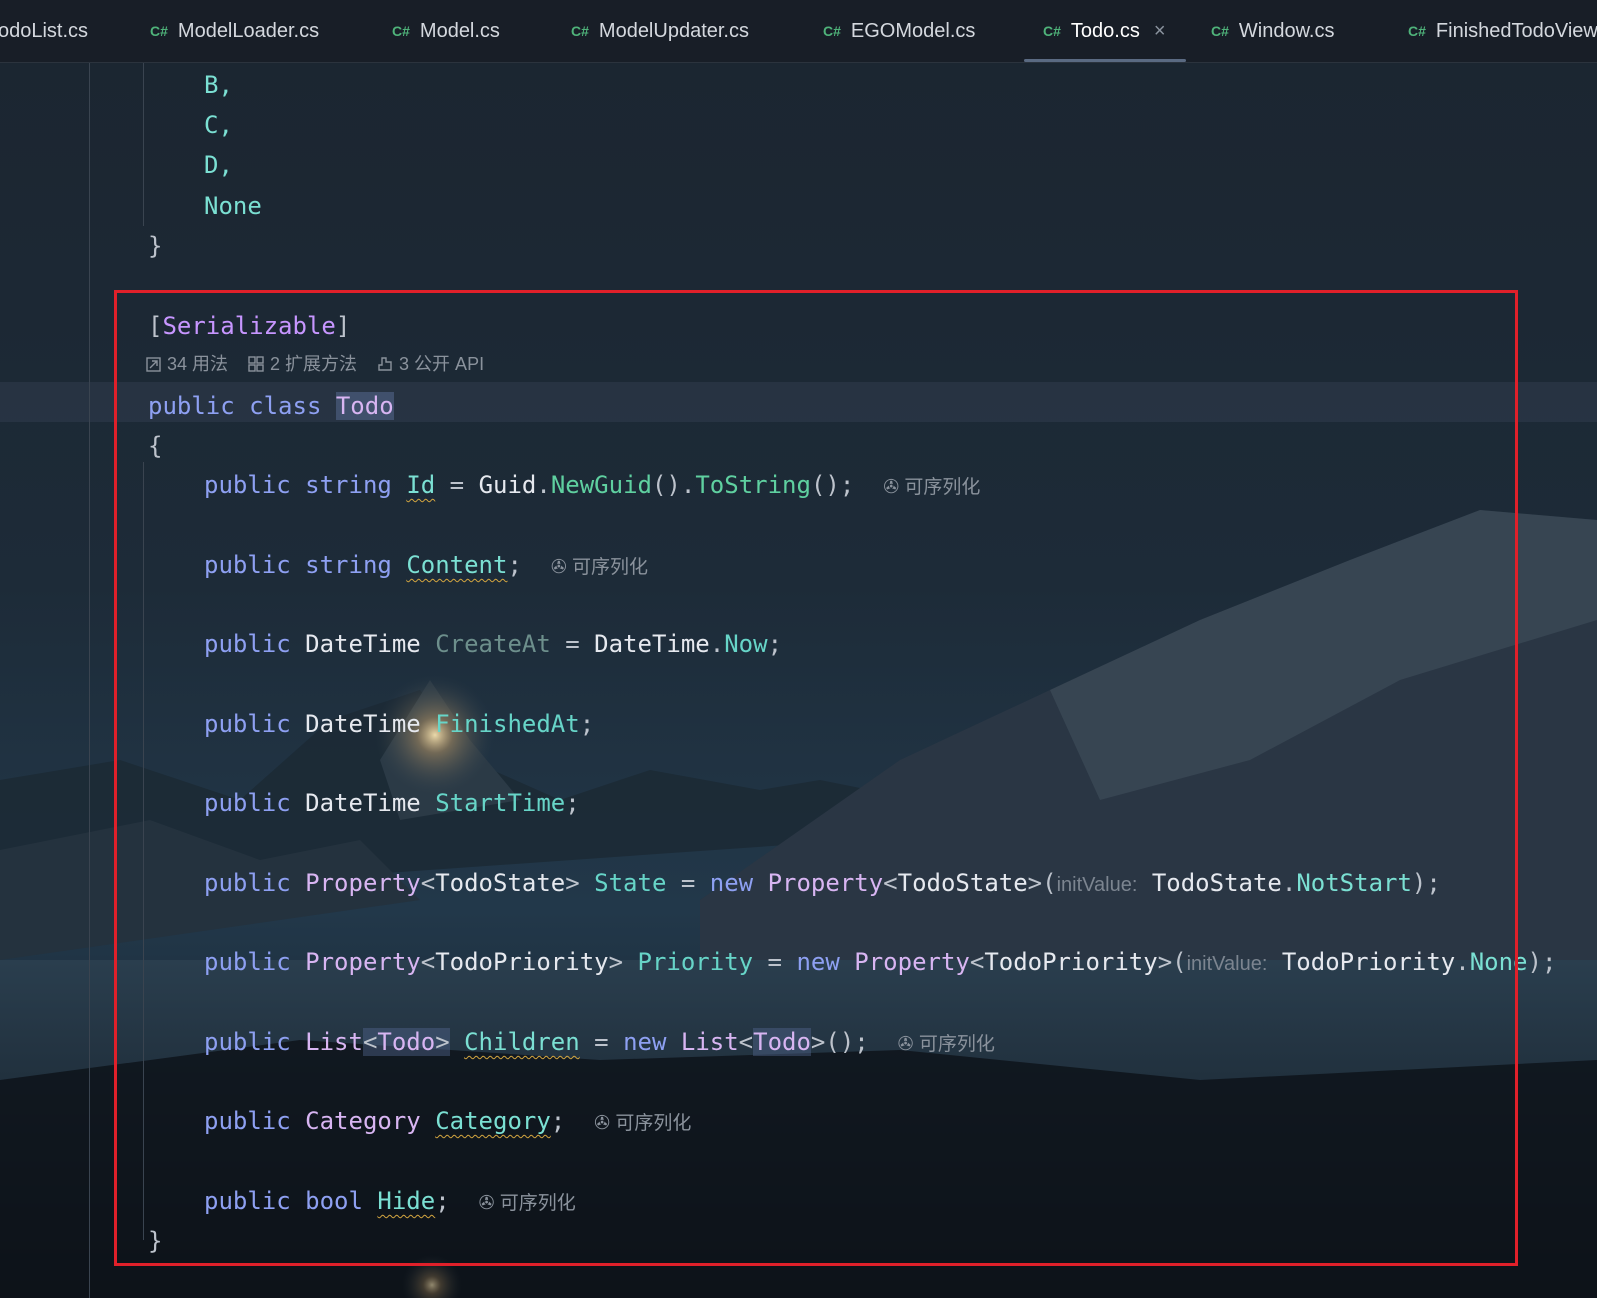  What do you see at coordinates (364, 406) in the screenshot?
I see `class-name: Todo` at bounding box center [364, 406].